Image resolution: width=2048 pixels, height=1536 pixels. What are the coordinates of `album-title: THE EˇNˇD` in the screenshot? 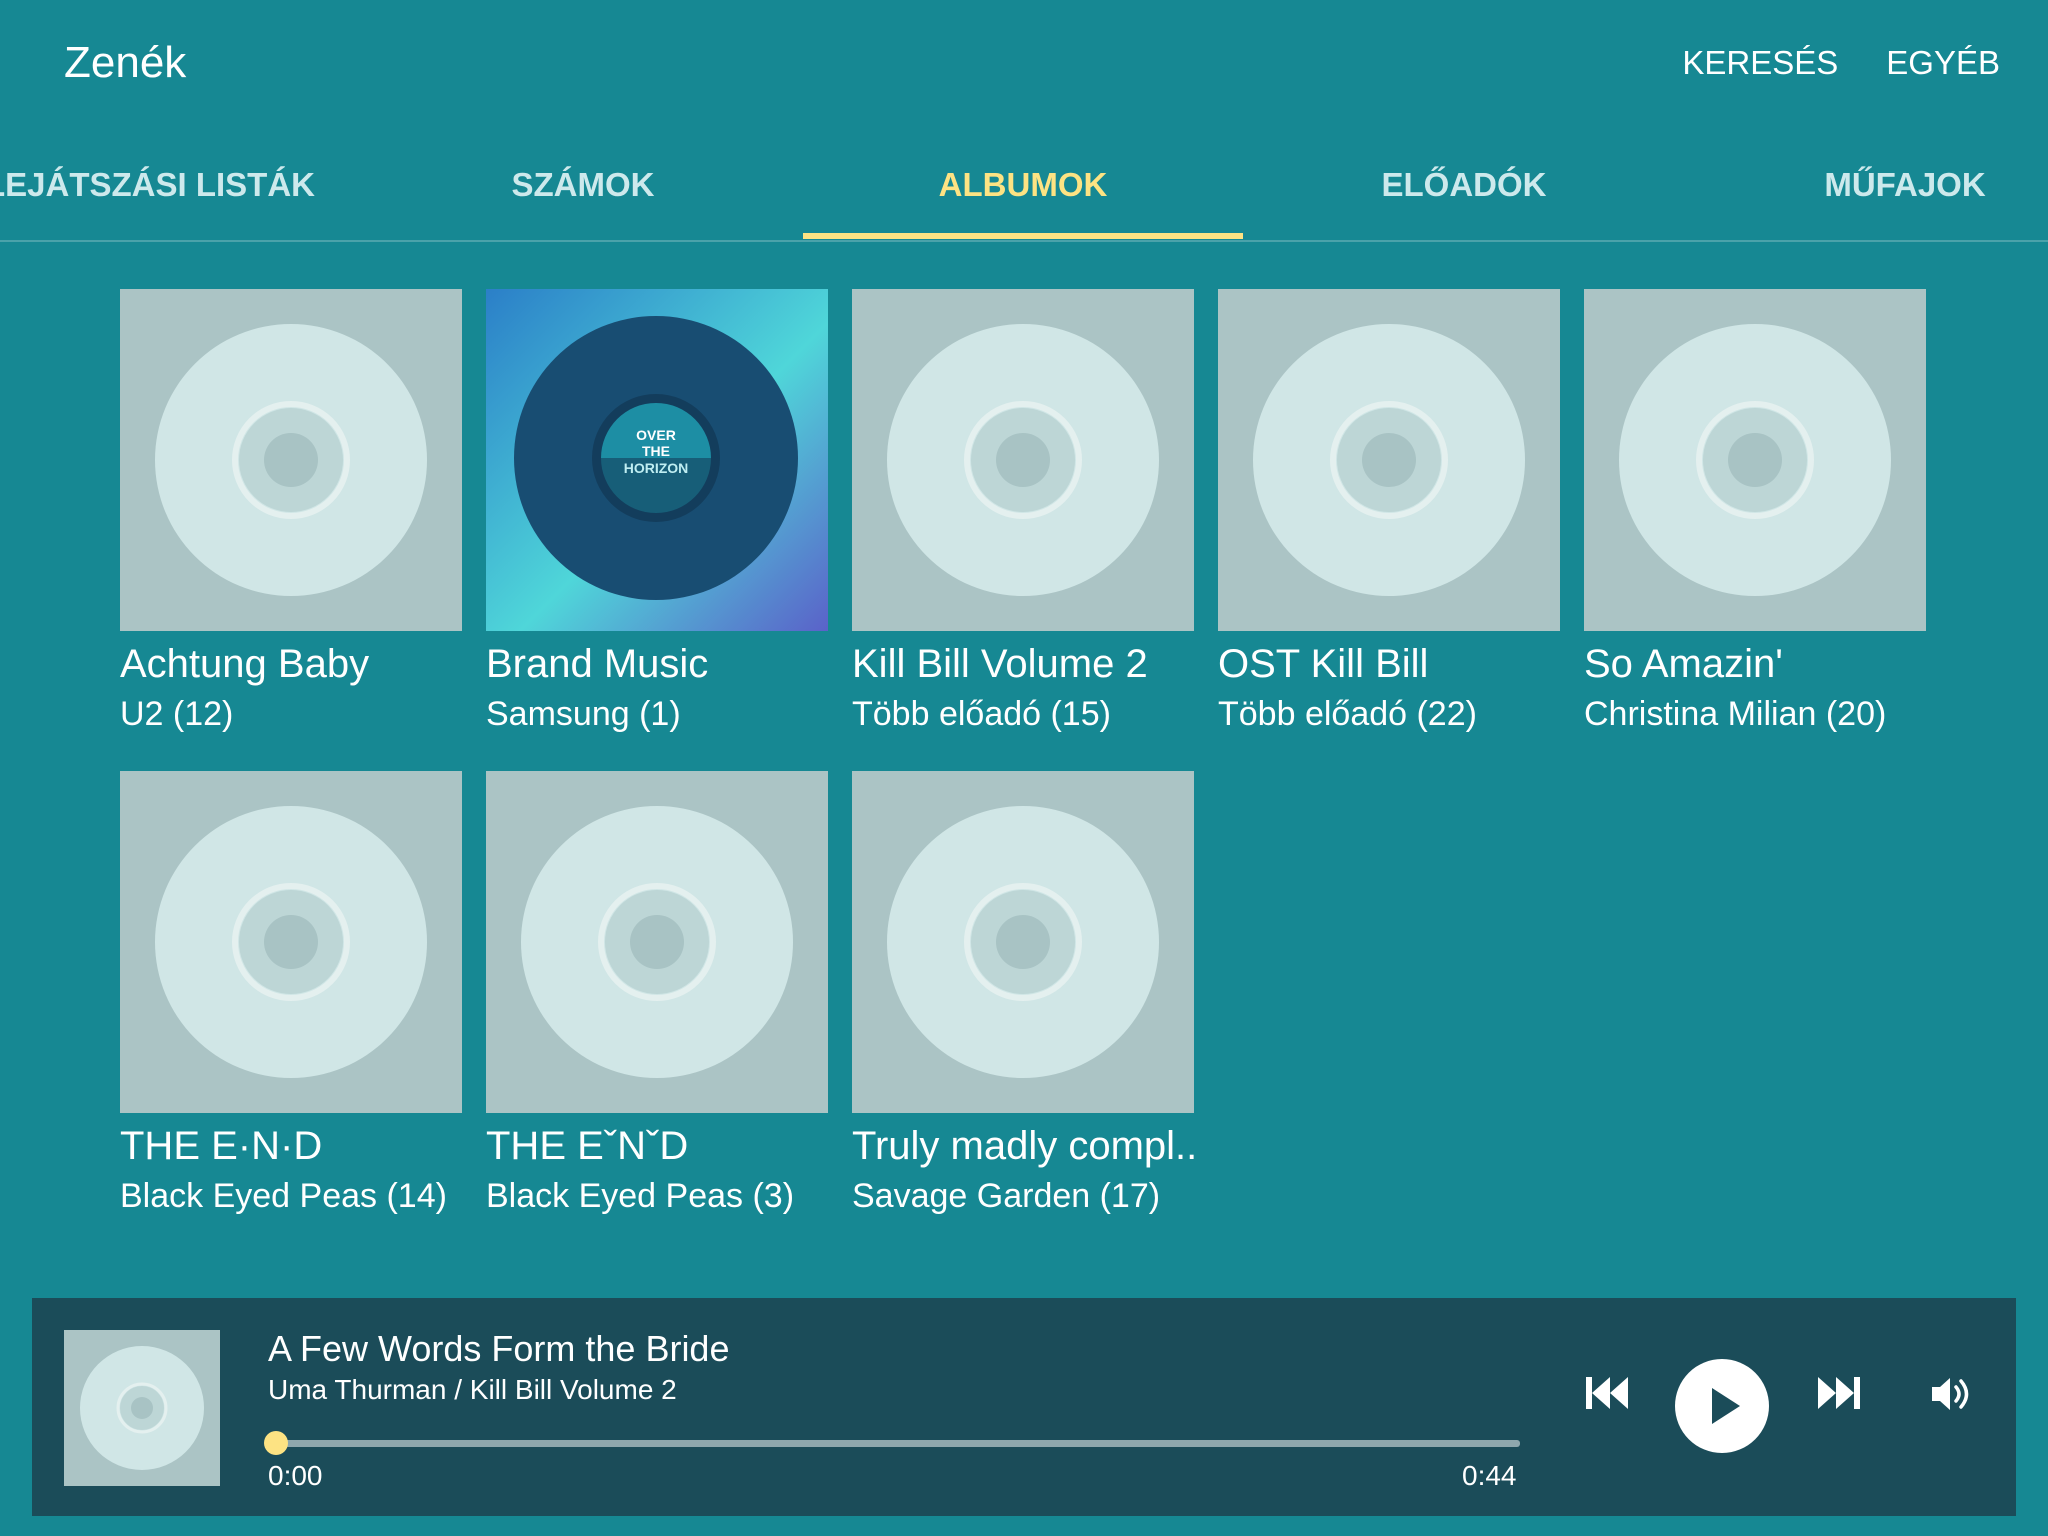 It's located at (587, 1146).